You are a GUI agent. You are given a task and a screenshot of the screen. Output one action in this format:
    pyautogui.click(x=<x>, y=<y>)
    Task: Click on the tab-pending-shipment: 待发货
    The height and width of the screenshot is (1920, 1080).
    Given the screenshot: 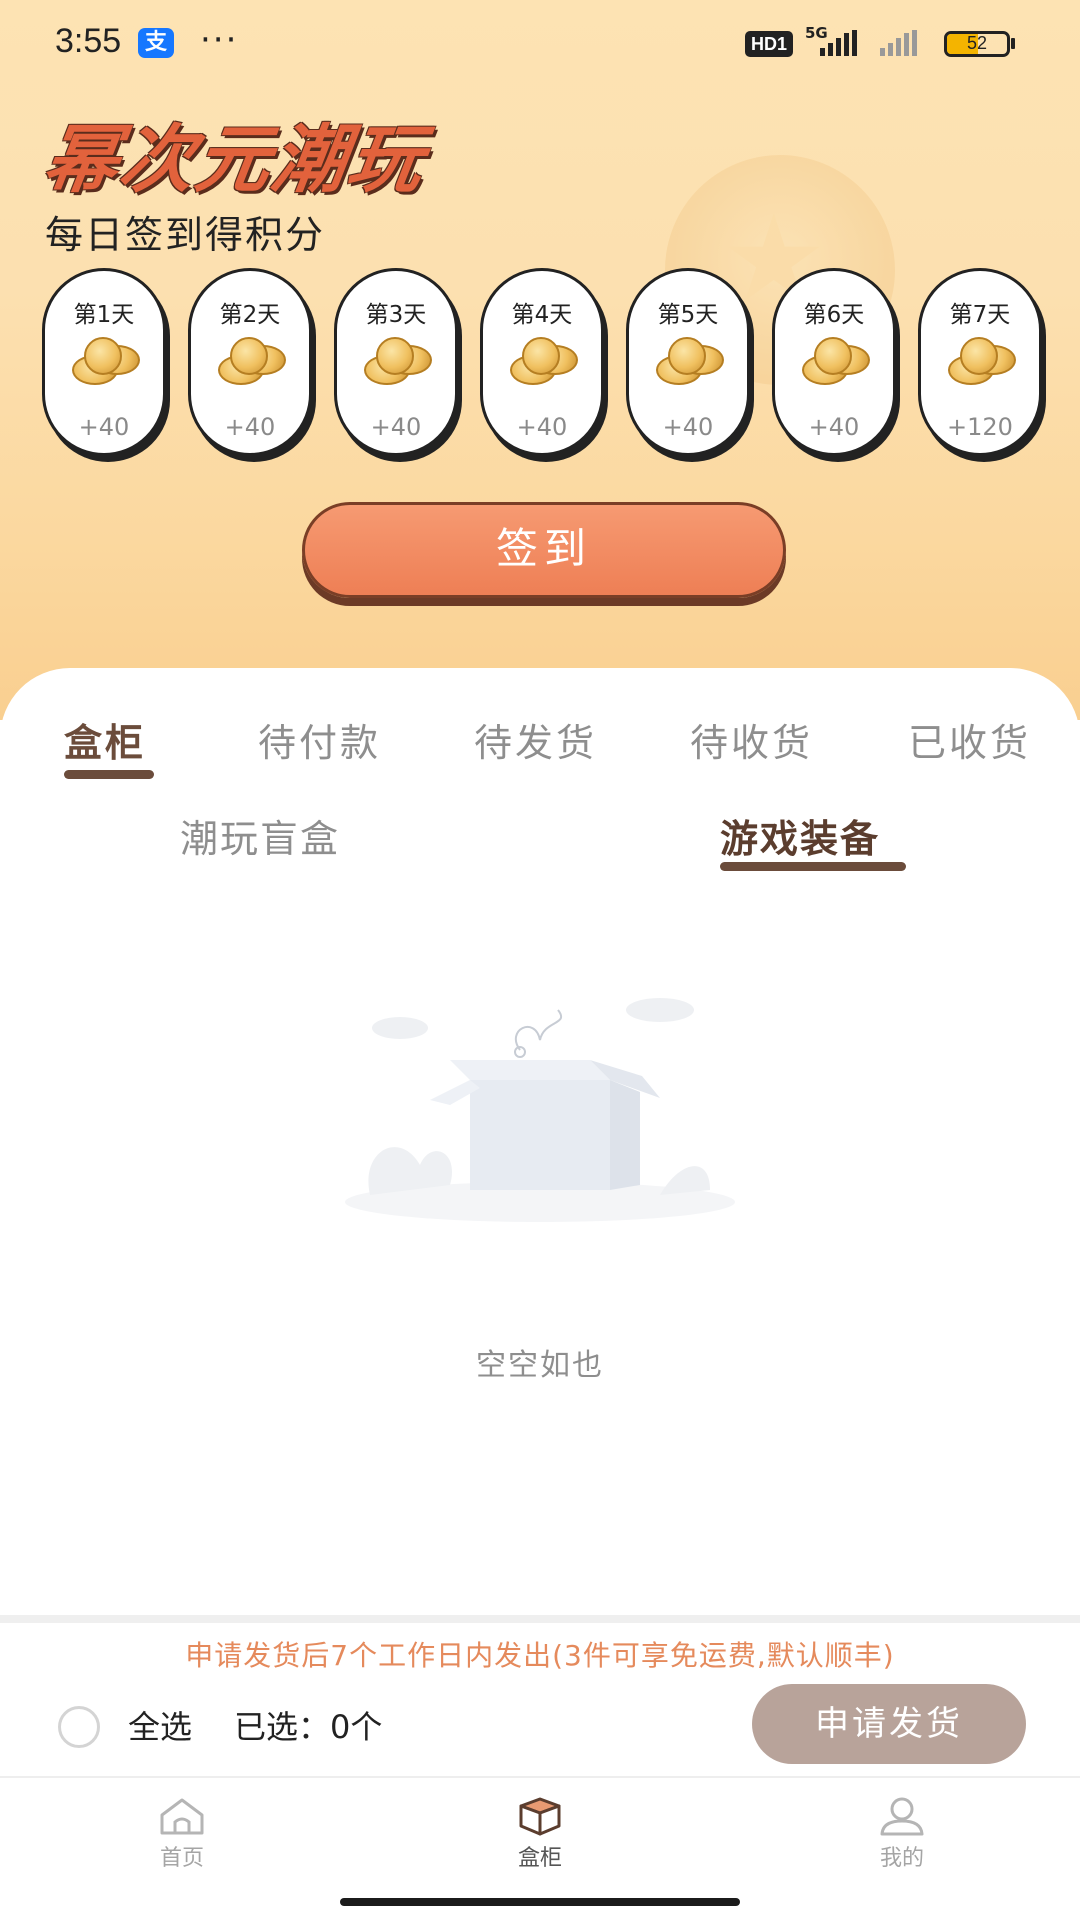 What is the action you would take?
    pyautogui.click(x=535, y=739)
    